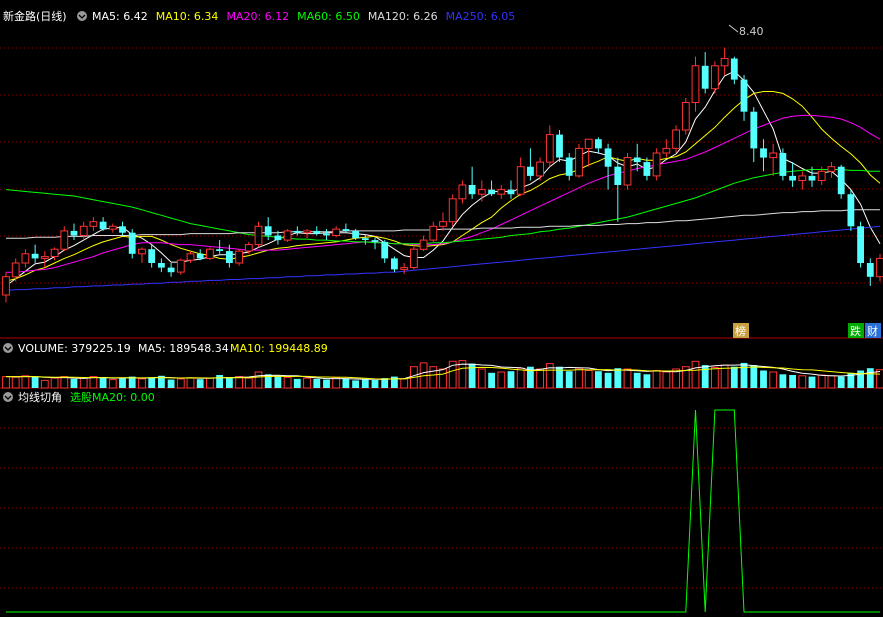  Describe the element at coordinates (856, 330) in the screenshot. I see `badge-die: 跌` at that location.